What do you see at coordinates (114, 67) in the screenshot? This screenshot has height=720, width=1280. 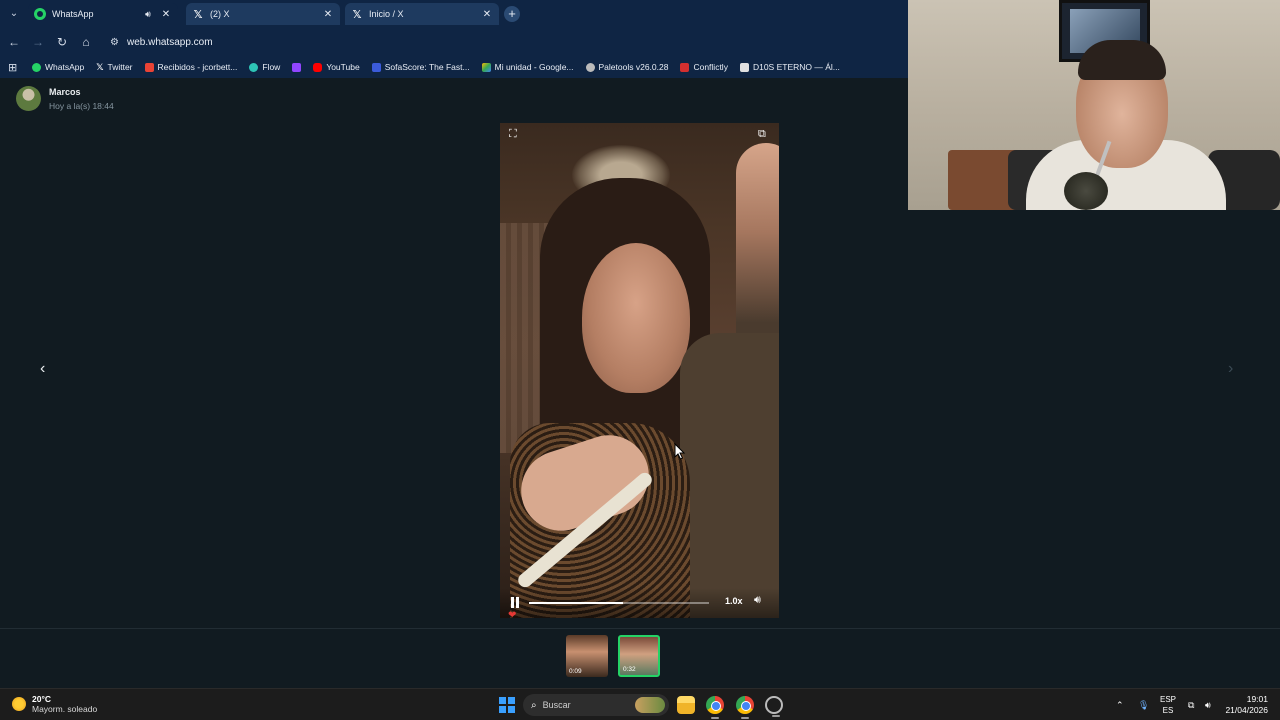 I see `bookmark-twitter: 𝕏 Twitter` at bounding box center [114, 67].